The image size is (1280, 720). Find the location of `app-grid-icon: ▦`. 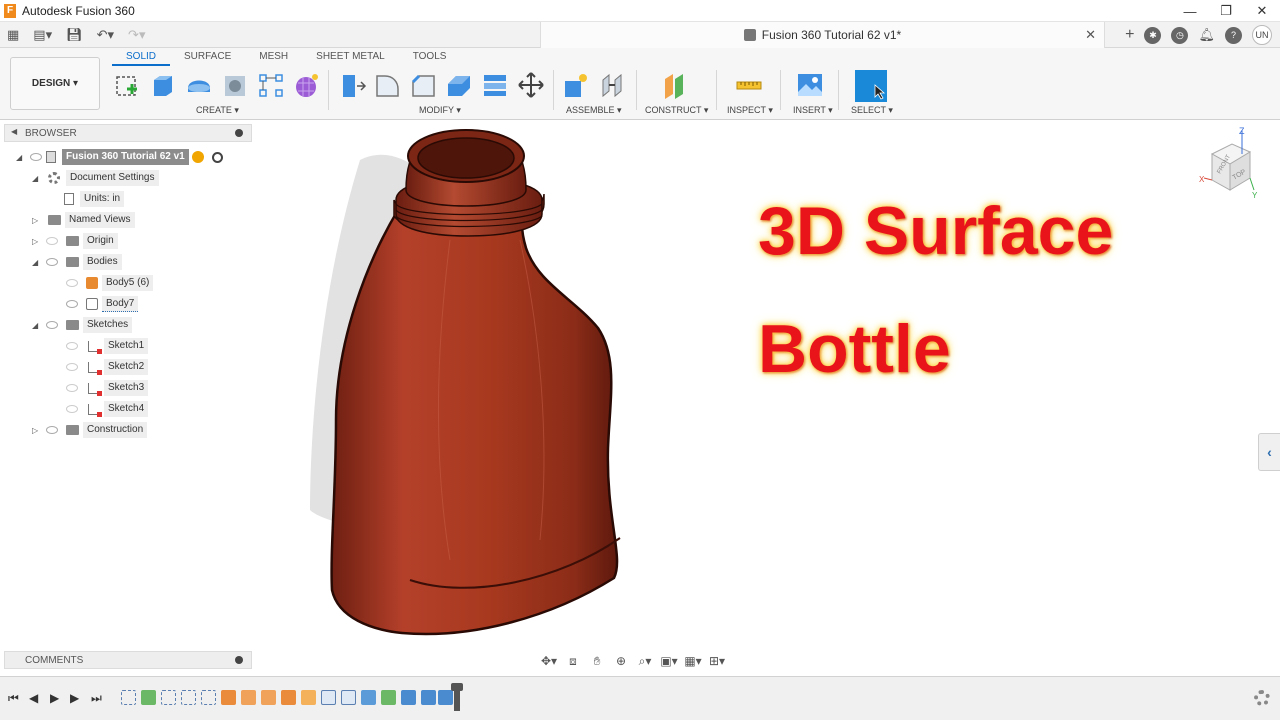

app-grid-icon: ▦ is located at coordinates (13, 35).